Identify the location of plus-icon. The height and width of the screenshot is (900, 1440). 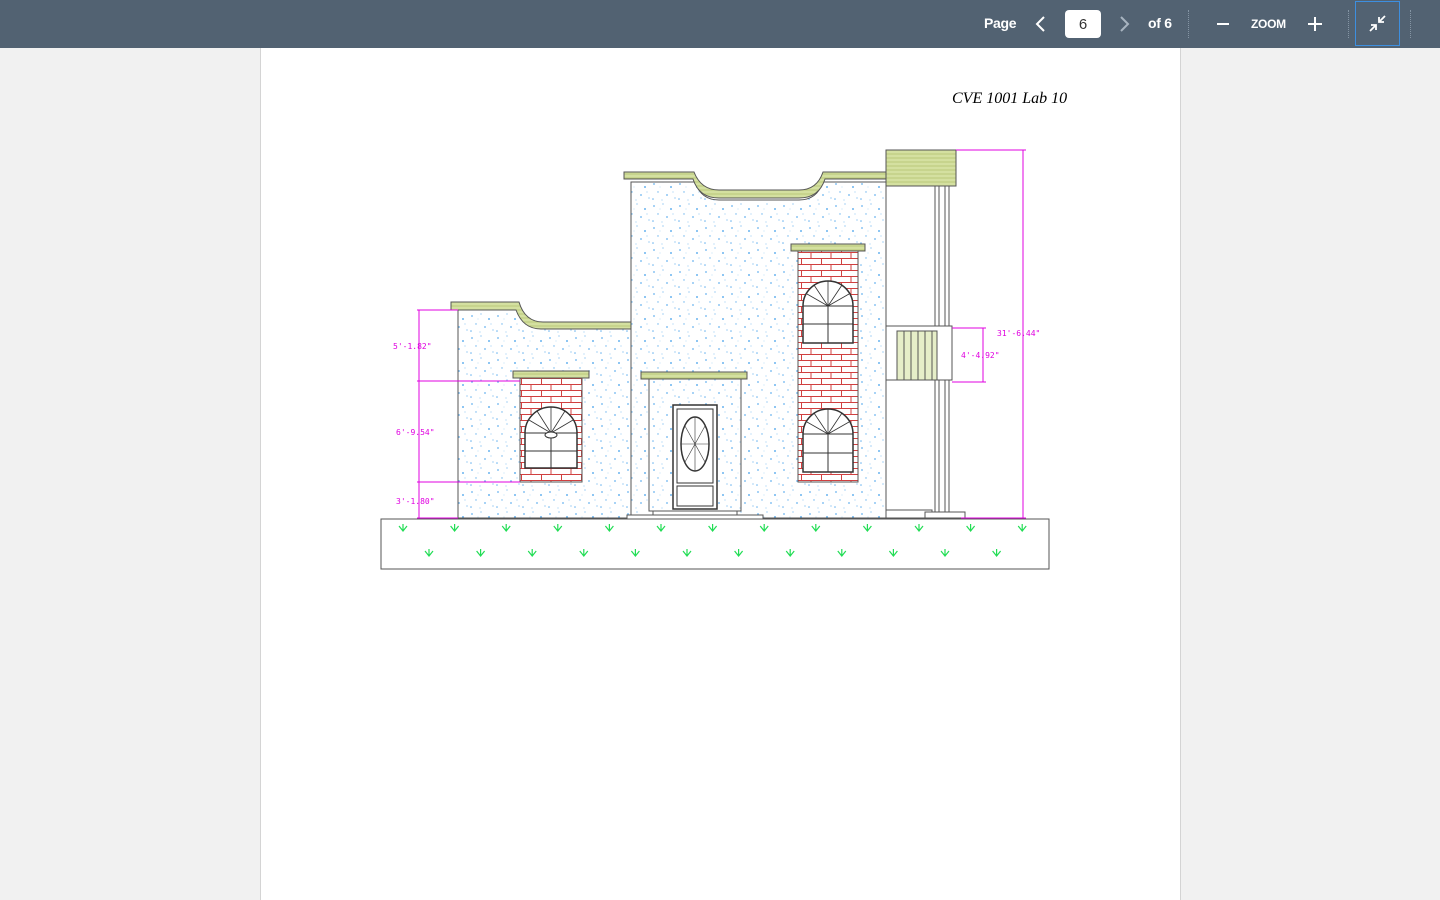
(1315, 24).